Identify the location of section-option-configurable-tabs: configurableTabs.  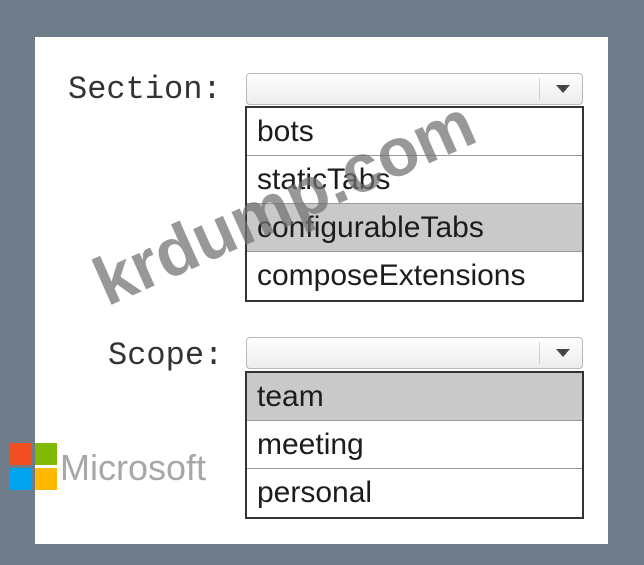
(414, 228).